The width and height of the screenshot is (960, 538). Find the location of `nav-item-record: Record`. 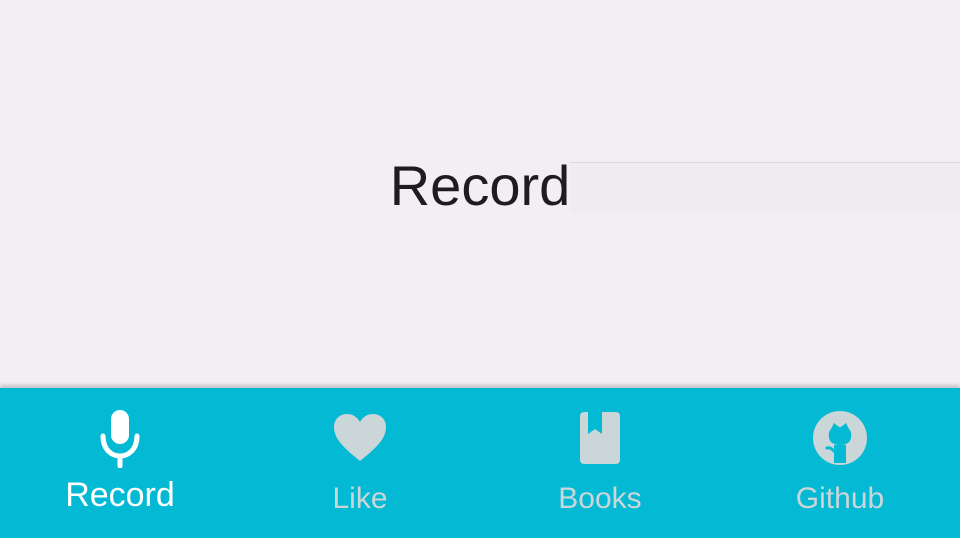

nav-item-record: Record is located at coordinates (120, 463).